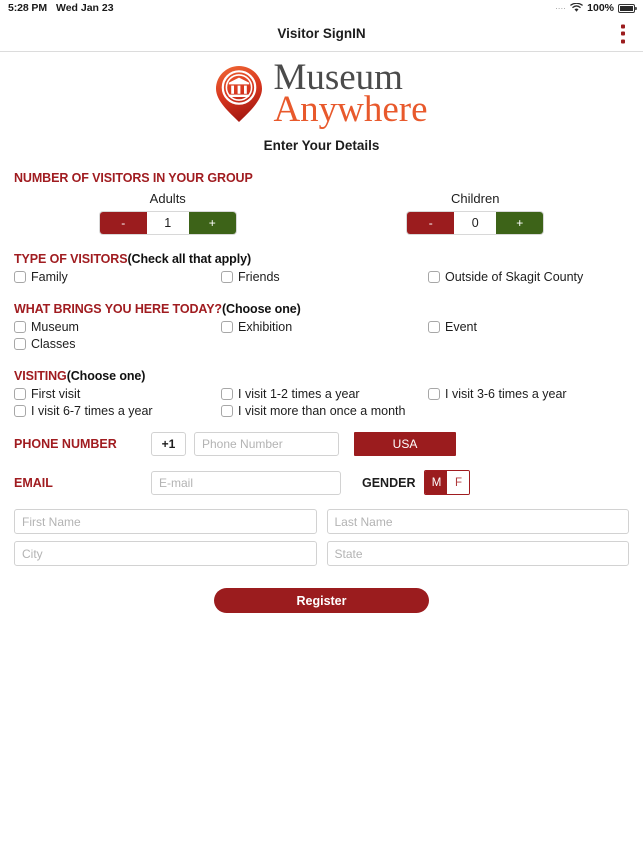 This screenshot has width=643, height=858. Describe the element at coordinates (246, 482) in the screenshot. I see `email-input` at that location.